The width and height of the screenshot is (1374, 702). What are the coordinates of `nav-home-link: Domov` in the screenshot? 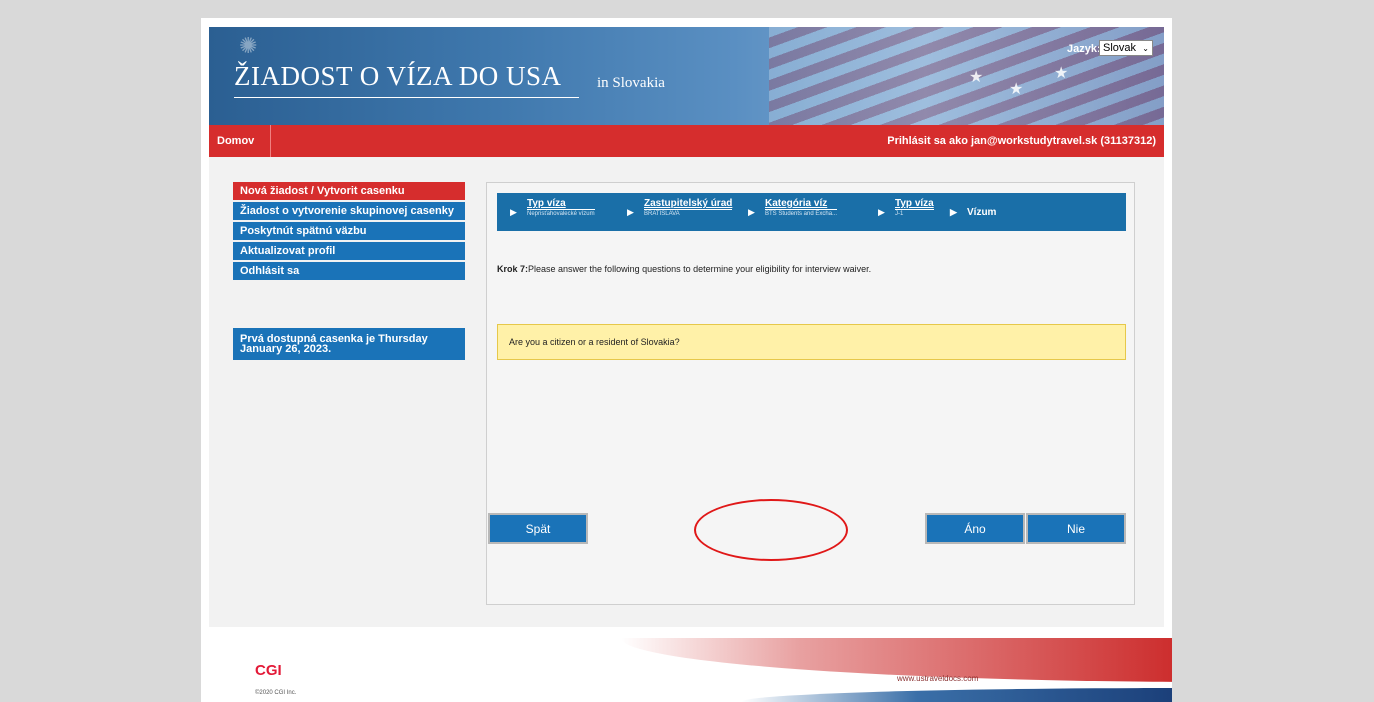 It's located at (240, 141).